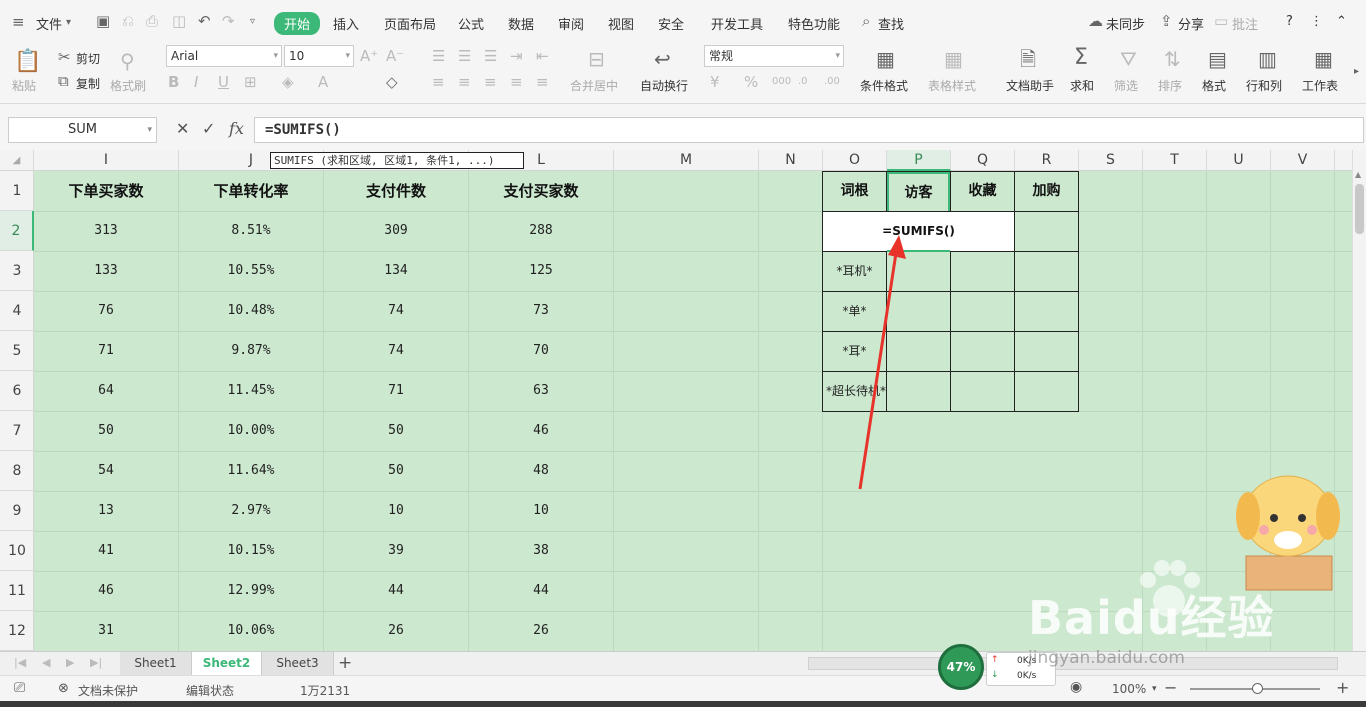 Image resolution: width=1366 pixels, height=707 pixels. Describe the element at coordinates (1214, 85) in the screenshot. I see `format-button: 格式` at that location.